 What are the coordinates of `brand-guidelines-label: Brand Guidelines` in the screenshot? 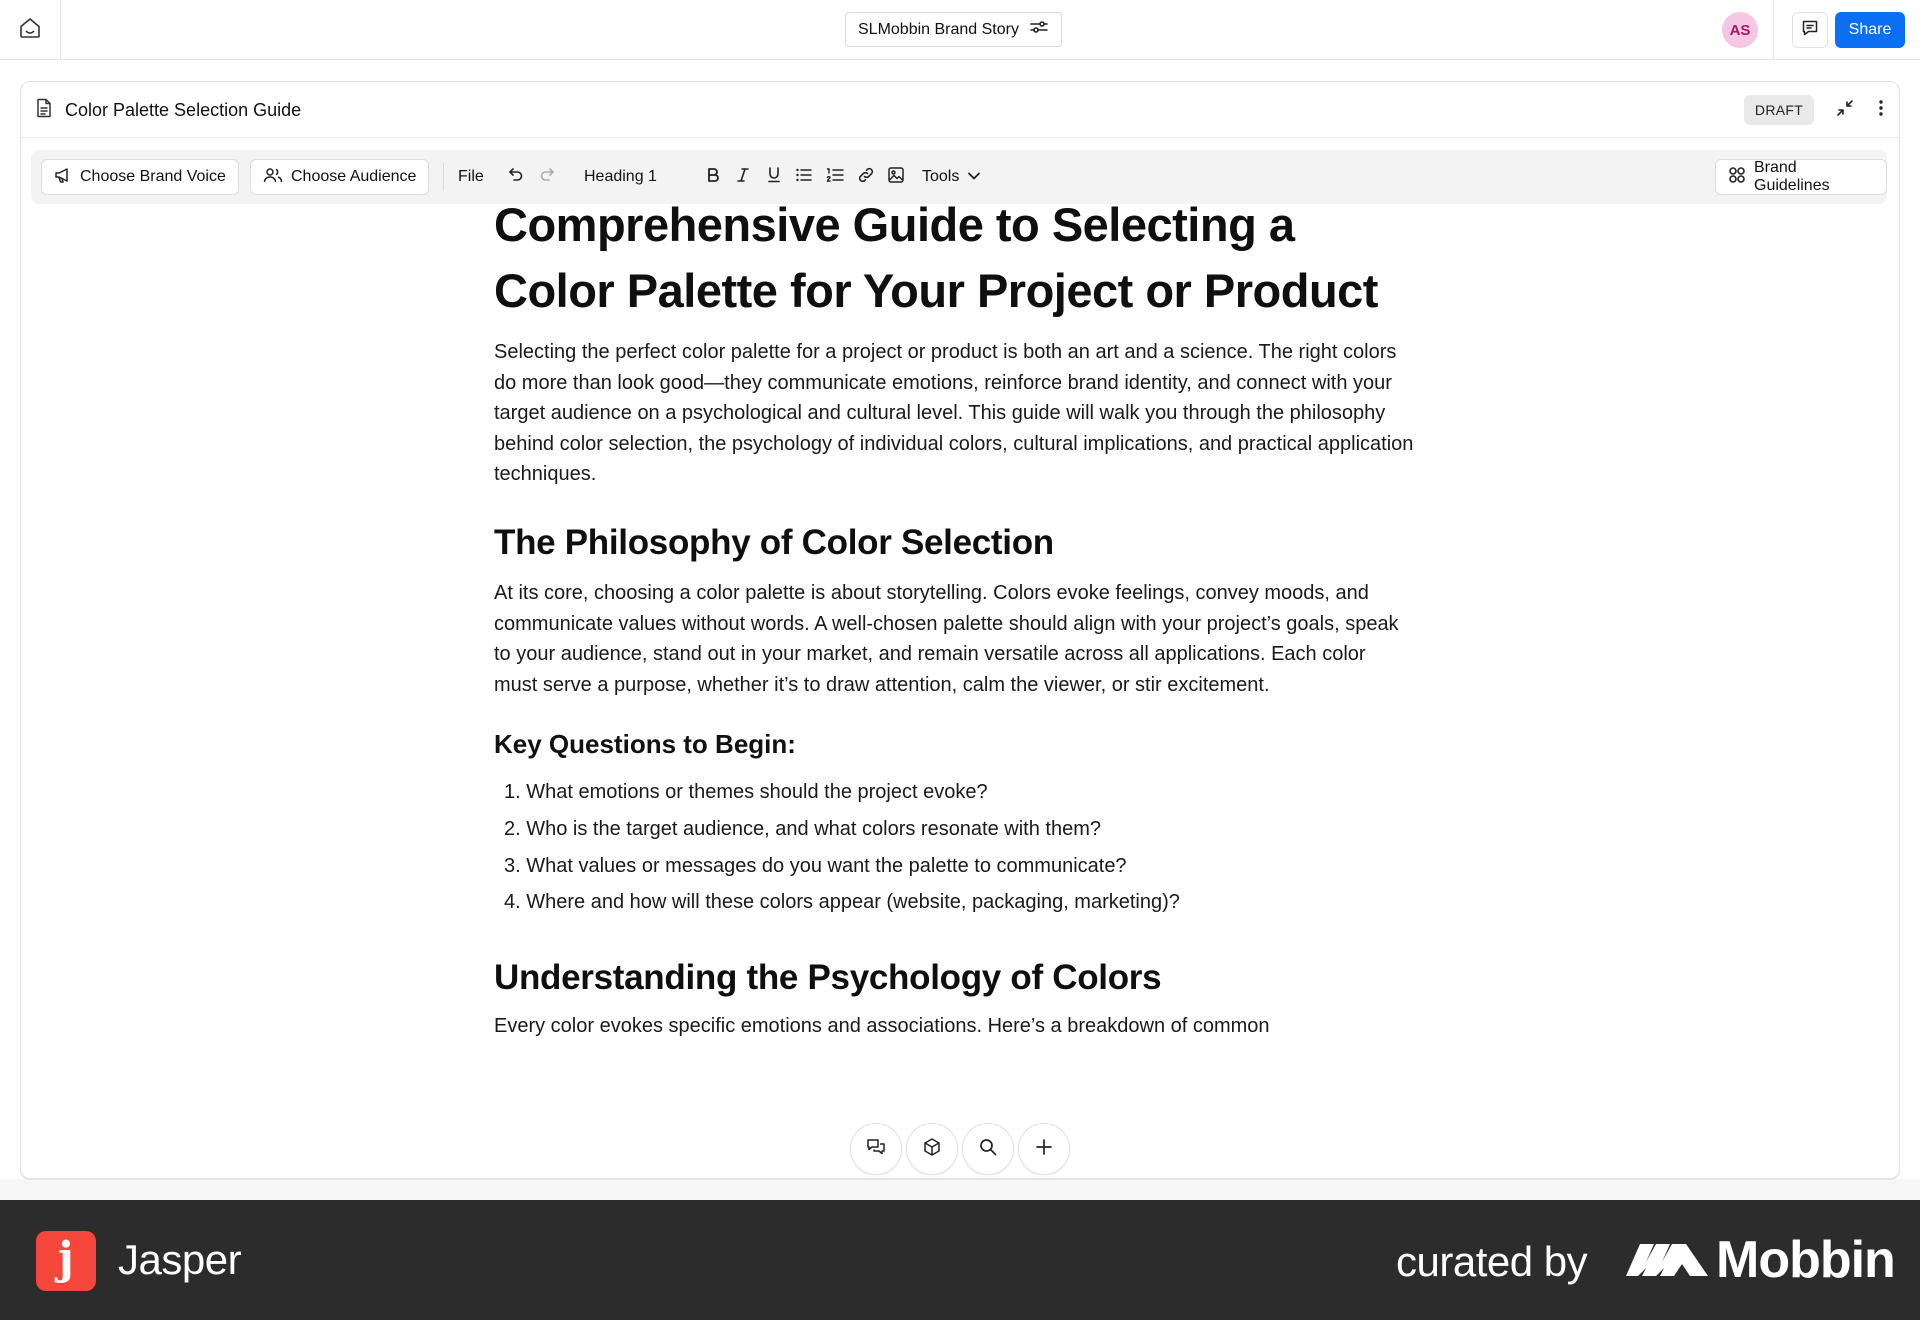 It's located at (1792, 176).